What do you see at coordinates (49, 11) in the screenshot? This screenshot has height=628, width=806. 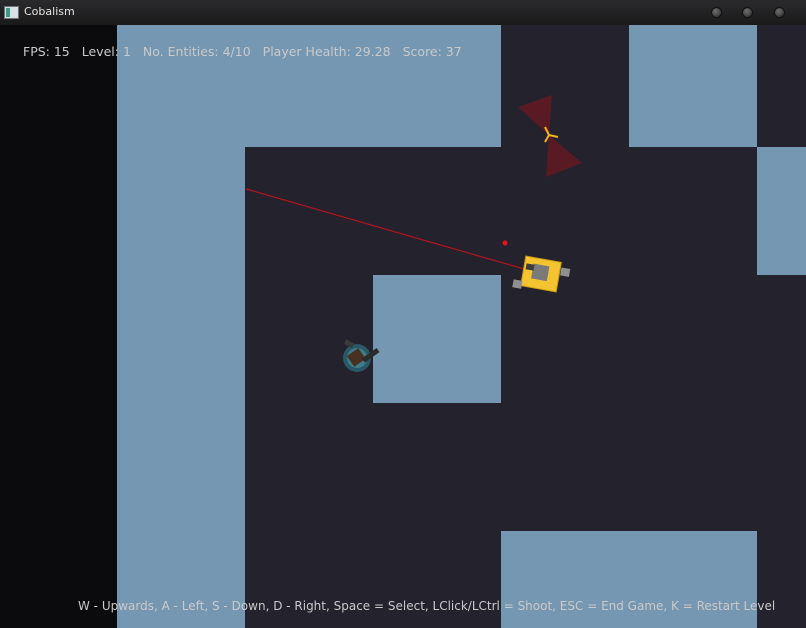 I see `window-title: Cobalism` at bounding box center [49, 11].